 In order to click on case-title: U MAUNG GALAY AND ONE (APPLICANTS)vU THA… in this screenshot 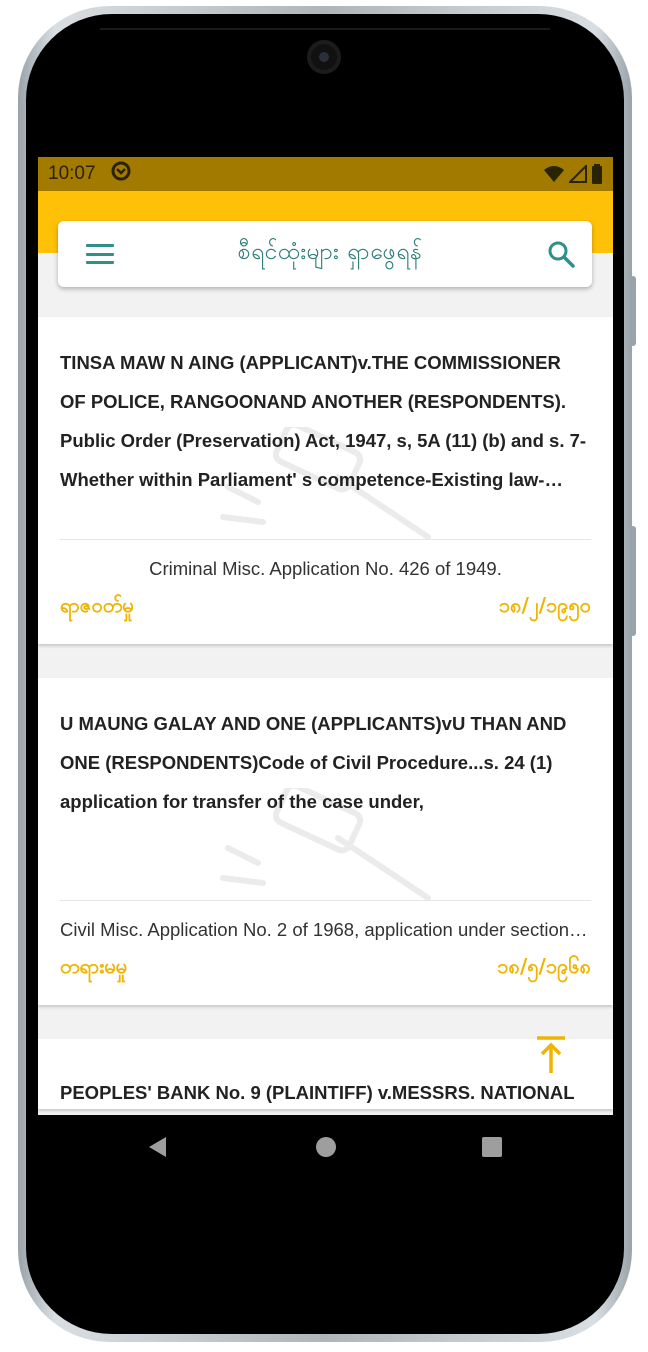, I will do `click(313, 762)`.